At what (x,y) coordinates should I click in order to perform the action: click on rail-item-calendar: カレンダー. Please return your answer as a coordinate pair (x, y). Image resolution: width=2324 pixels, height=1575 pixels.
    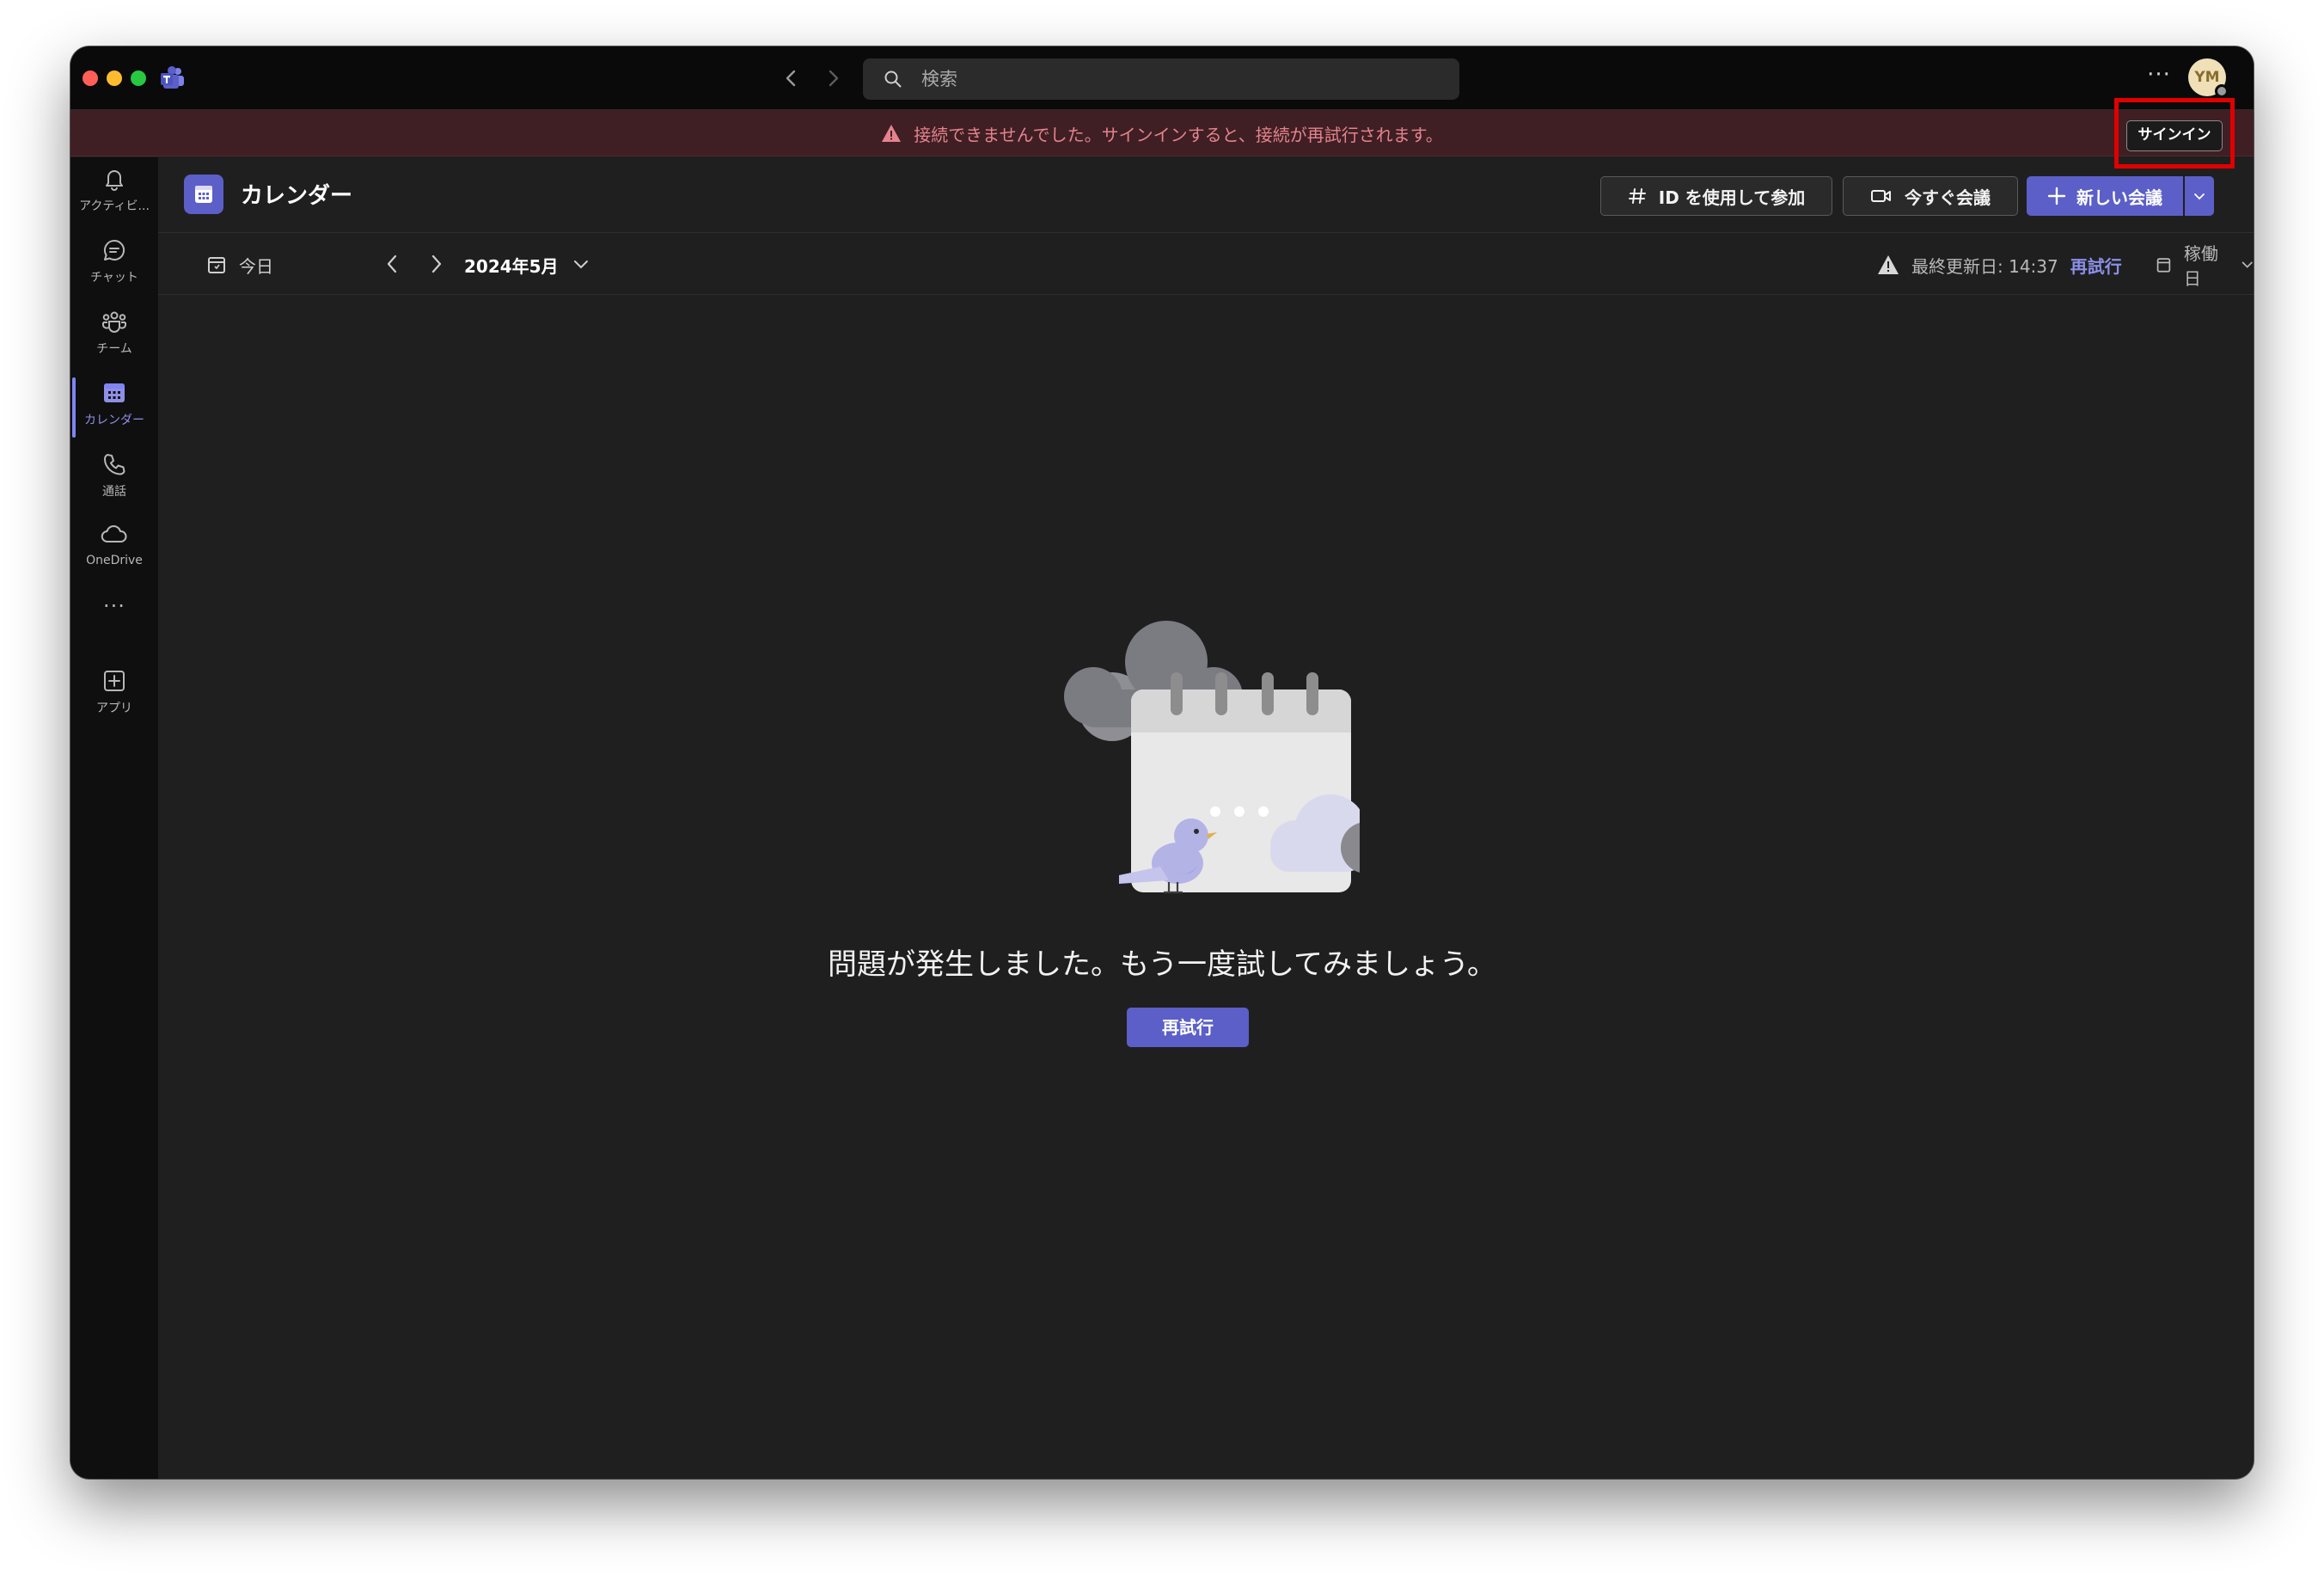
    Looking at the image, I should click on (114, 414).